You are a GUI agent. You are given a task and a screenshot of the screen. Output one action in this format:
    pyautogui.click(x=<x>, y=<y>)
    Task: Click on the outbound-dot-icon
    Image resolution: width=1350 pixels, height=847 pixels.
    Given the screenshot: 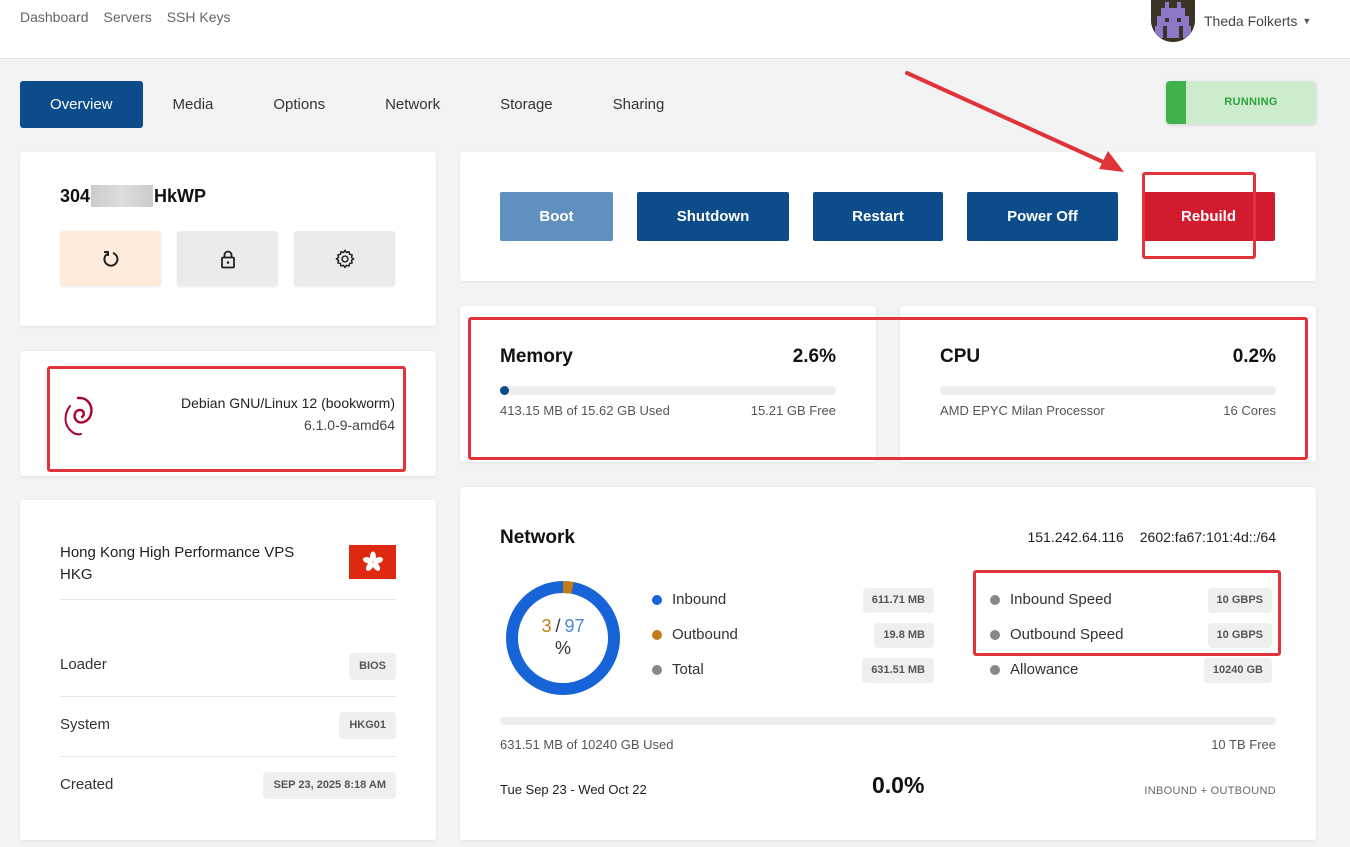 What is the action you would take?
    pyautogui.click(x=657, y=634)
    